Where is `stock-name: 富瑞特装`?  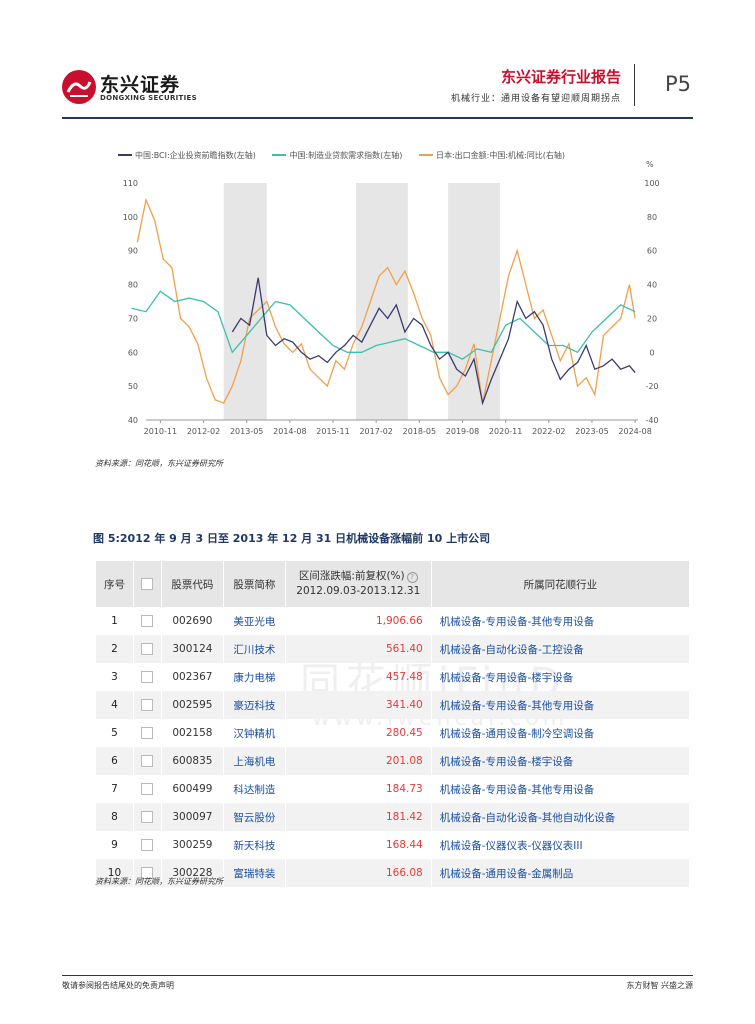 stock-name: 富瑞特装 is located at coordinates (254, 873).